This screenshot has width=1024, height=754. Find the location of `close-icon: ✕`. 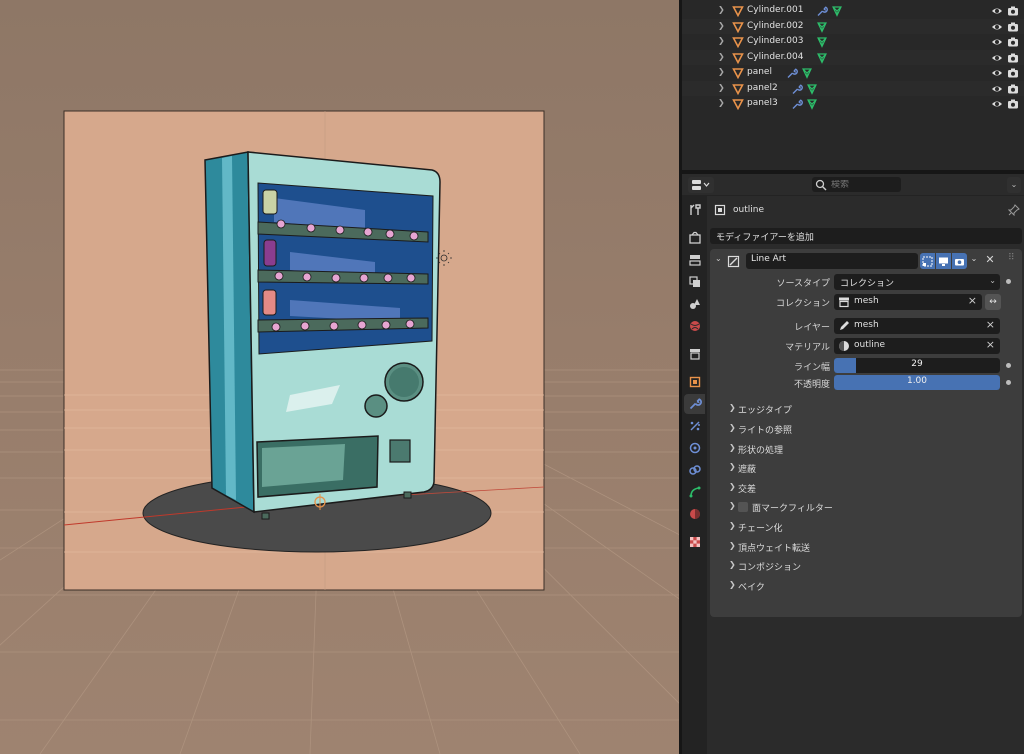

close-icon: ✕ is located at coordinates (990, 260).